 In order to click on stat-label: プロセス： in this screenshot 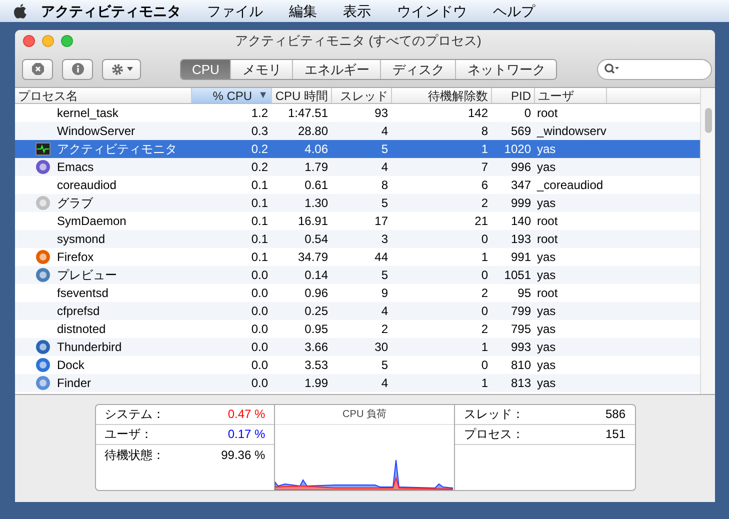, I will do `click(494, 434)`.